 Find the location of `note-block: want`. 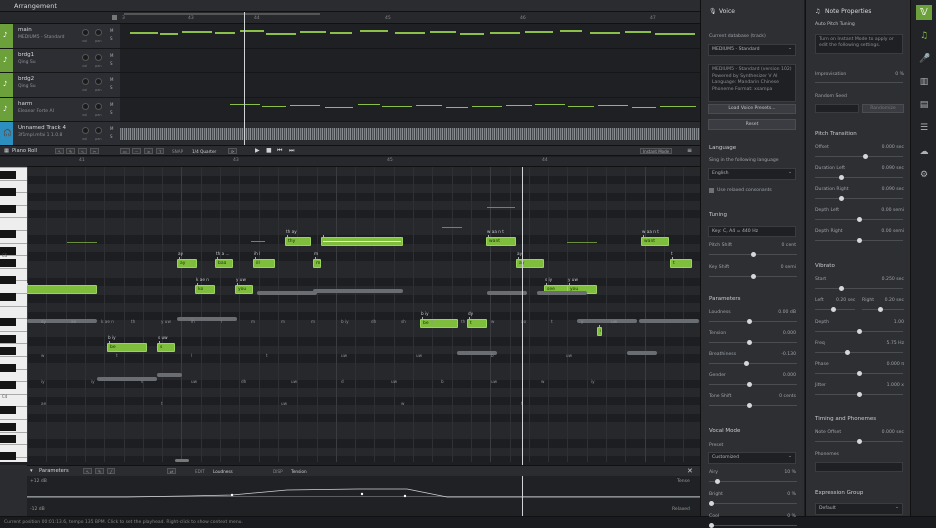

note-block: want is located at coordinates (501, 241).